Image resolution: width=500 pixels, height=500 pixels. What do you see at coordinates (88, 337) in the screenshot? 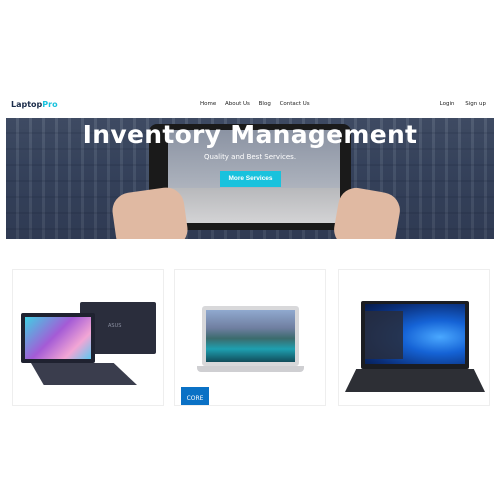
I see `product-card: ASUS` at bounding box center [88, 337].